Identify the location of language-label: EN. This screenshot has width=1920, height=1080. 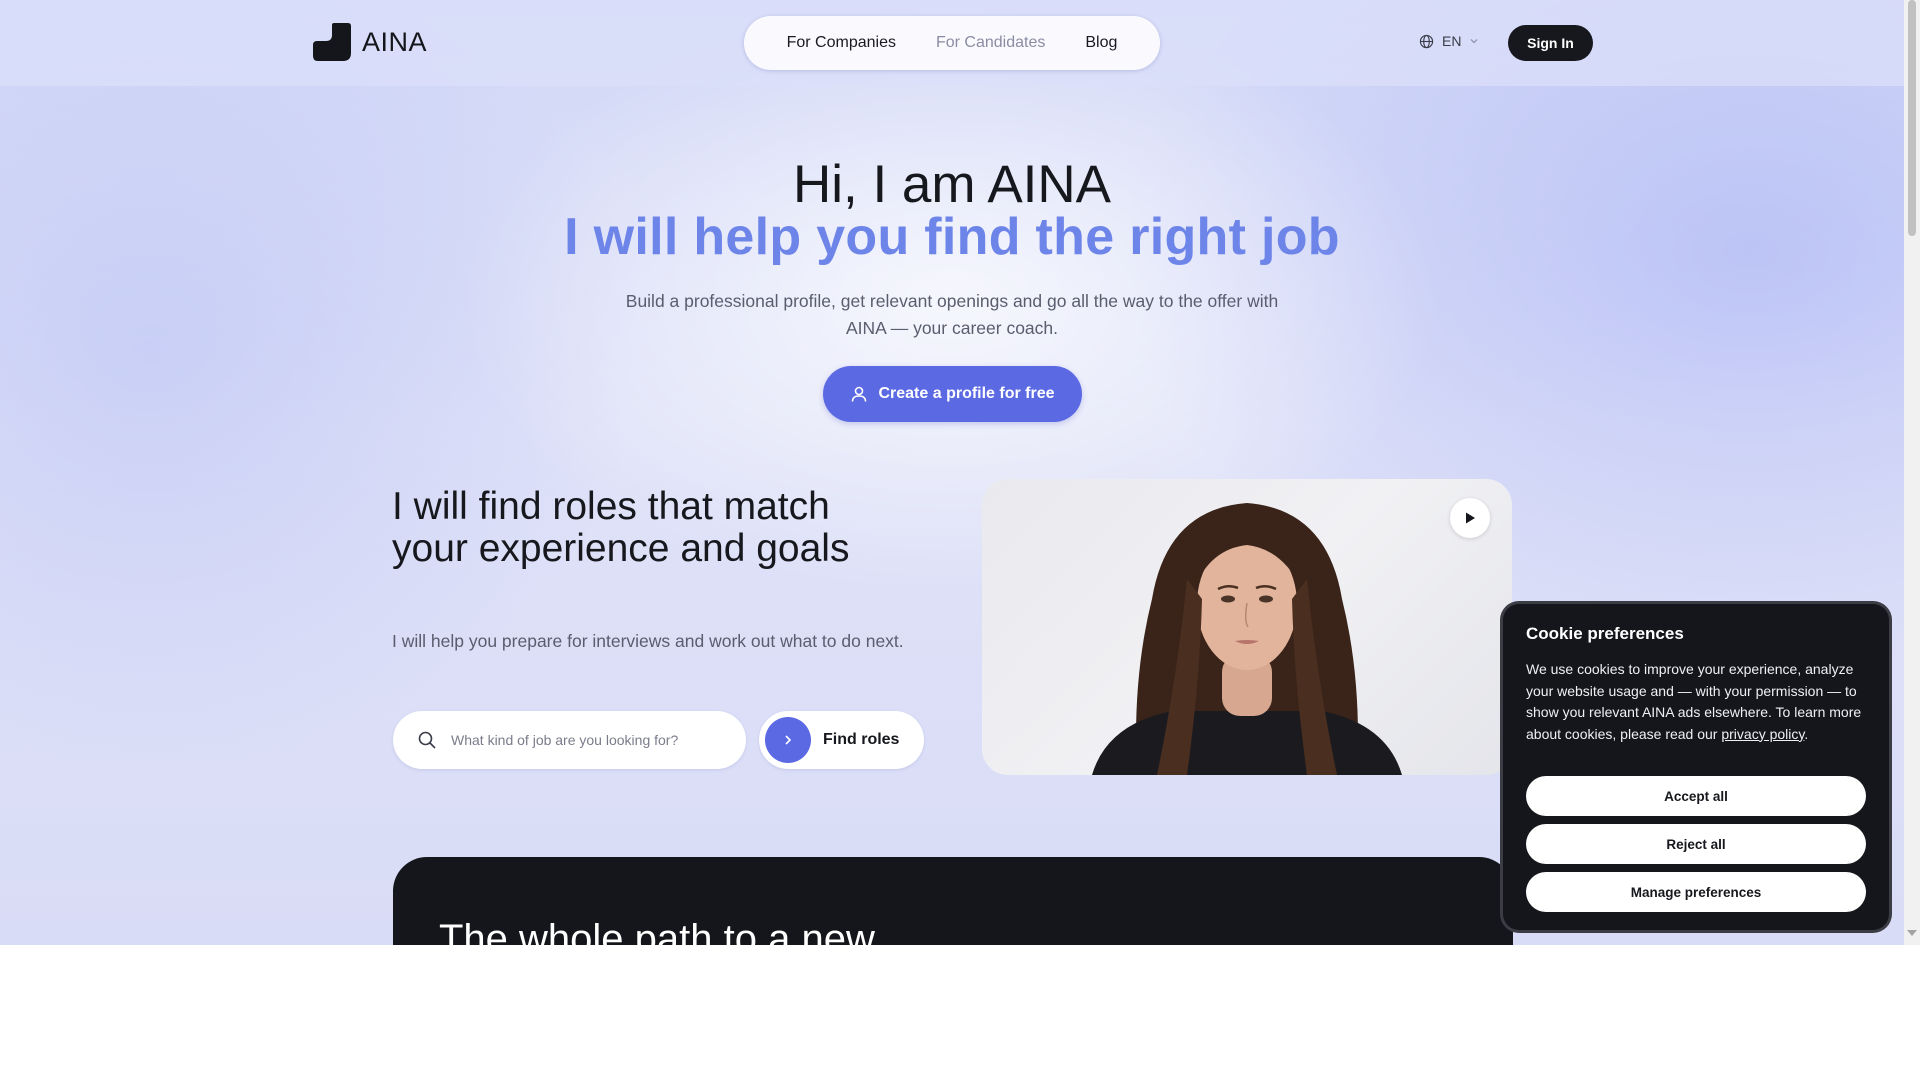
(1452, 41).